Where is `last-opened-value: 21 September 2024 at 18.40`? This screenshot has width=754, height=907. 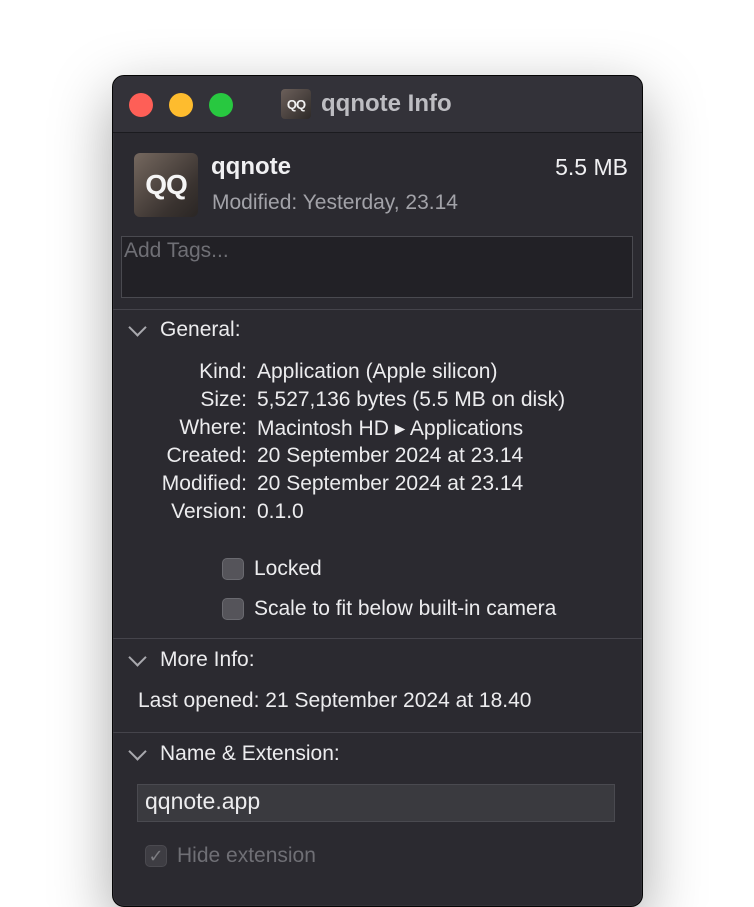
last-opened-value: 21 September 2024 at 18.40 is located at coordinates (398, 700).